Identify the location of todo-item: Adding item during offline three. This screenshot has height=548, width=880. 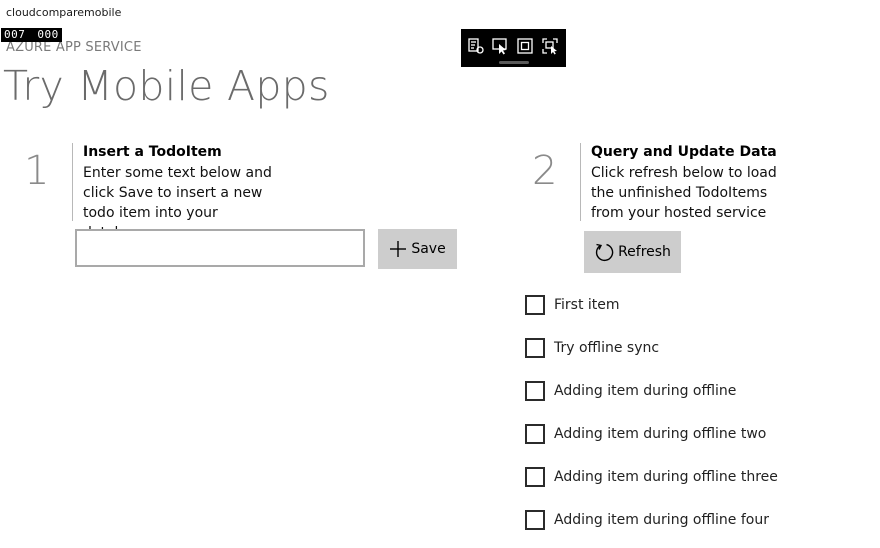
(651, 477).